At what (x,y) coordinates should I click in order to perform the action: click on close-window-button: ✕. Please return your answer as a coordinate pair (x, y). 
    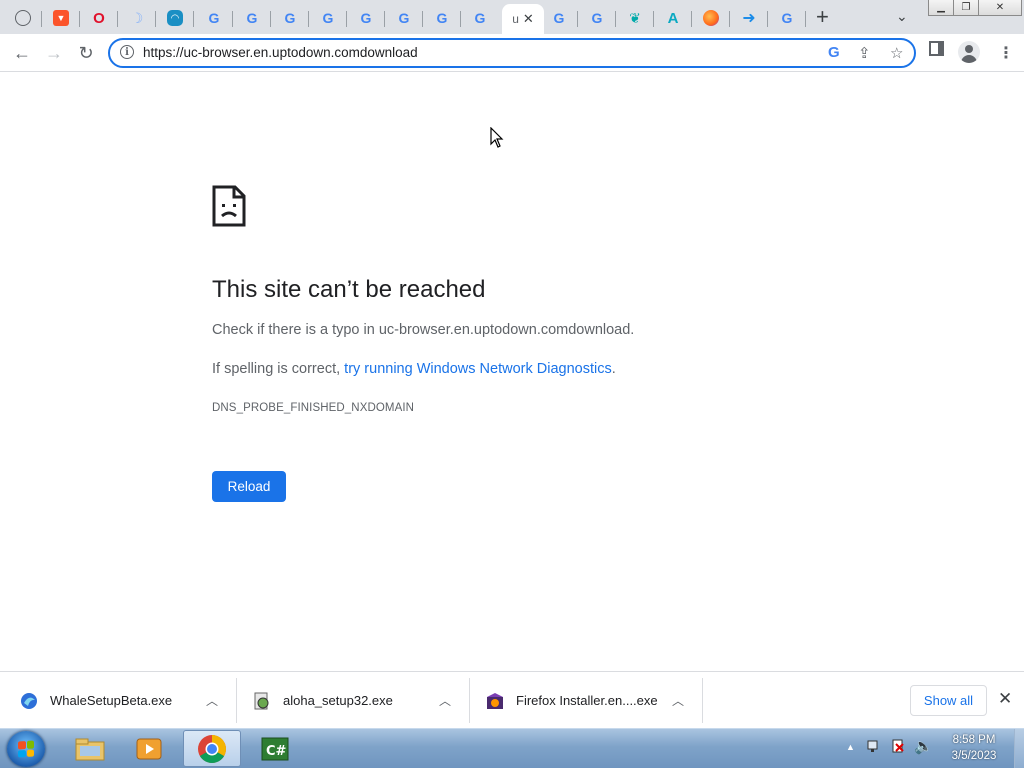
    Looking at the image, I should click on (1000, 8).